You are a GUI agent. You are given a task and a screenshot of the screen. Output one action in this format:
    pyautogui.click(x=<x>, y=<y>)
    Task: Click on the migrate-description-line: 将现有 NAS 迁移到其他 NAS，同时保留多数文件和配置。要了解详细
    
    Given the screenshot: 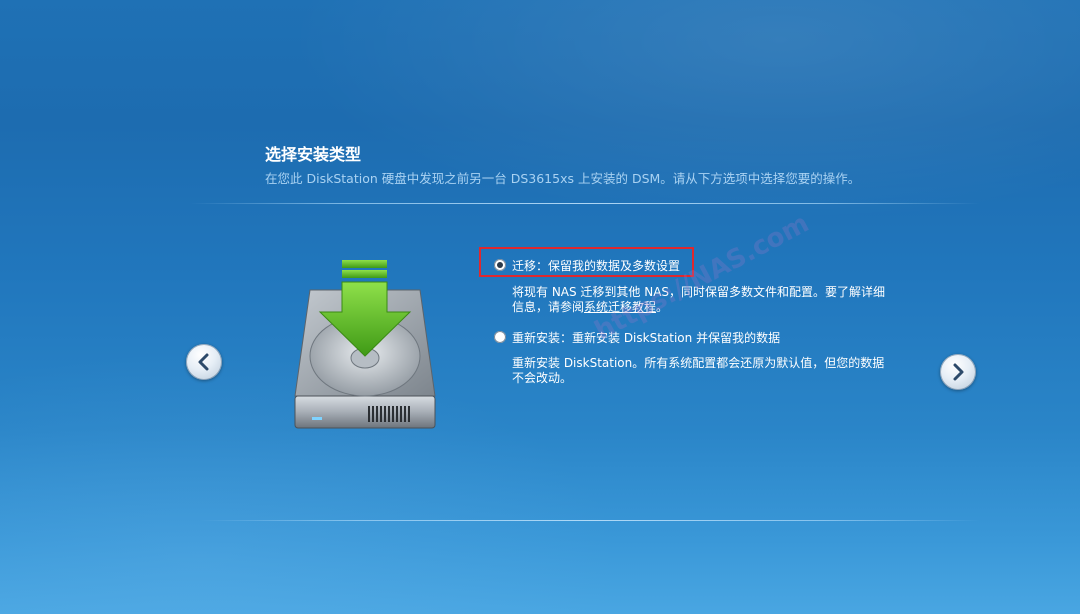 What is the action you would take?
    pyautogui.click(x=699, y=292)
    